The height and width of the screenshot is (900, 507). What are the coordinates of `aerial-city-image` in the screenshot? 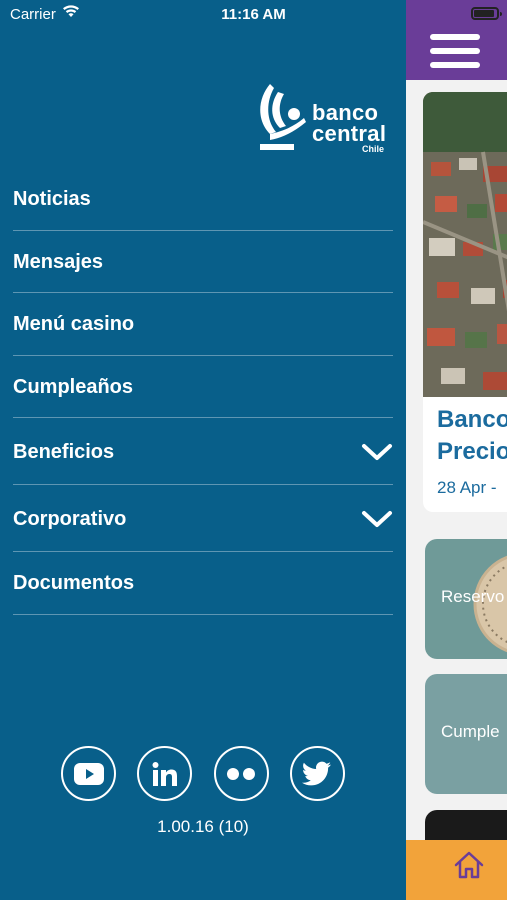 It's located at (465, 244).